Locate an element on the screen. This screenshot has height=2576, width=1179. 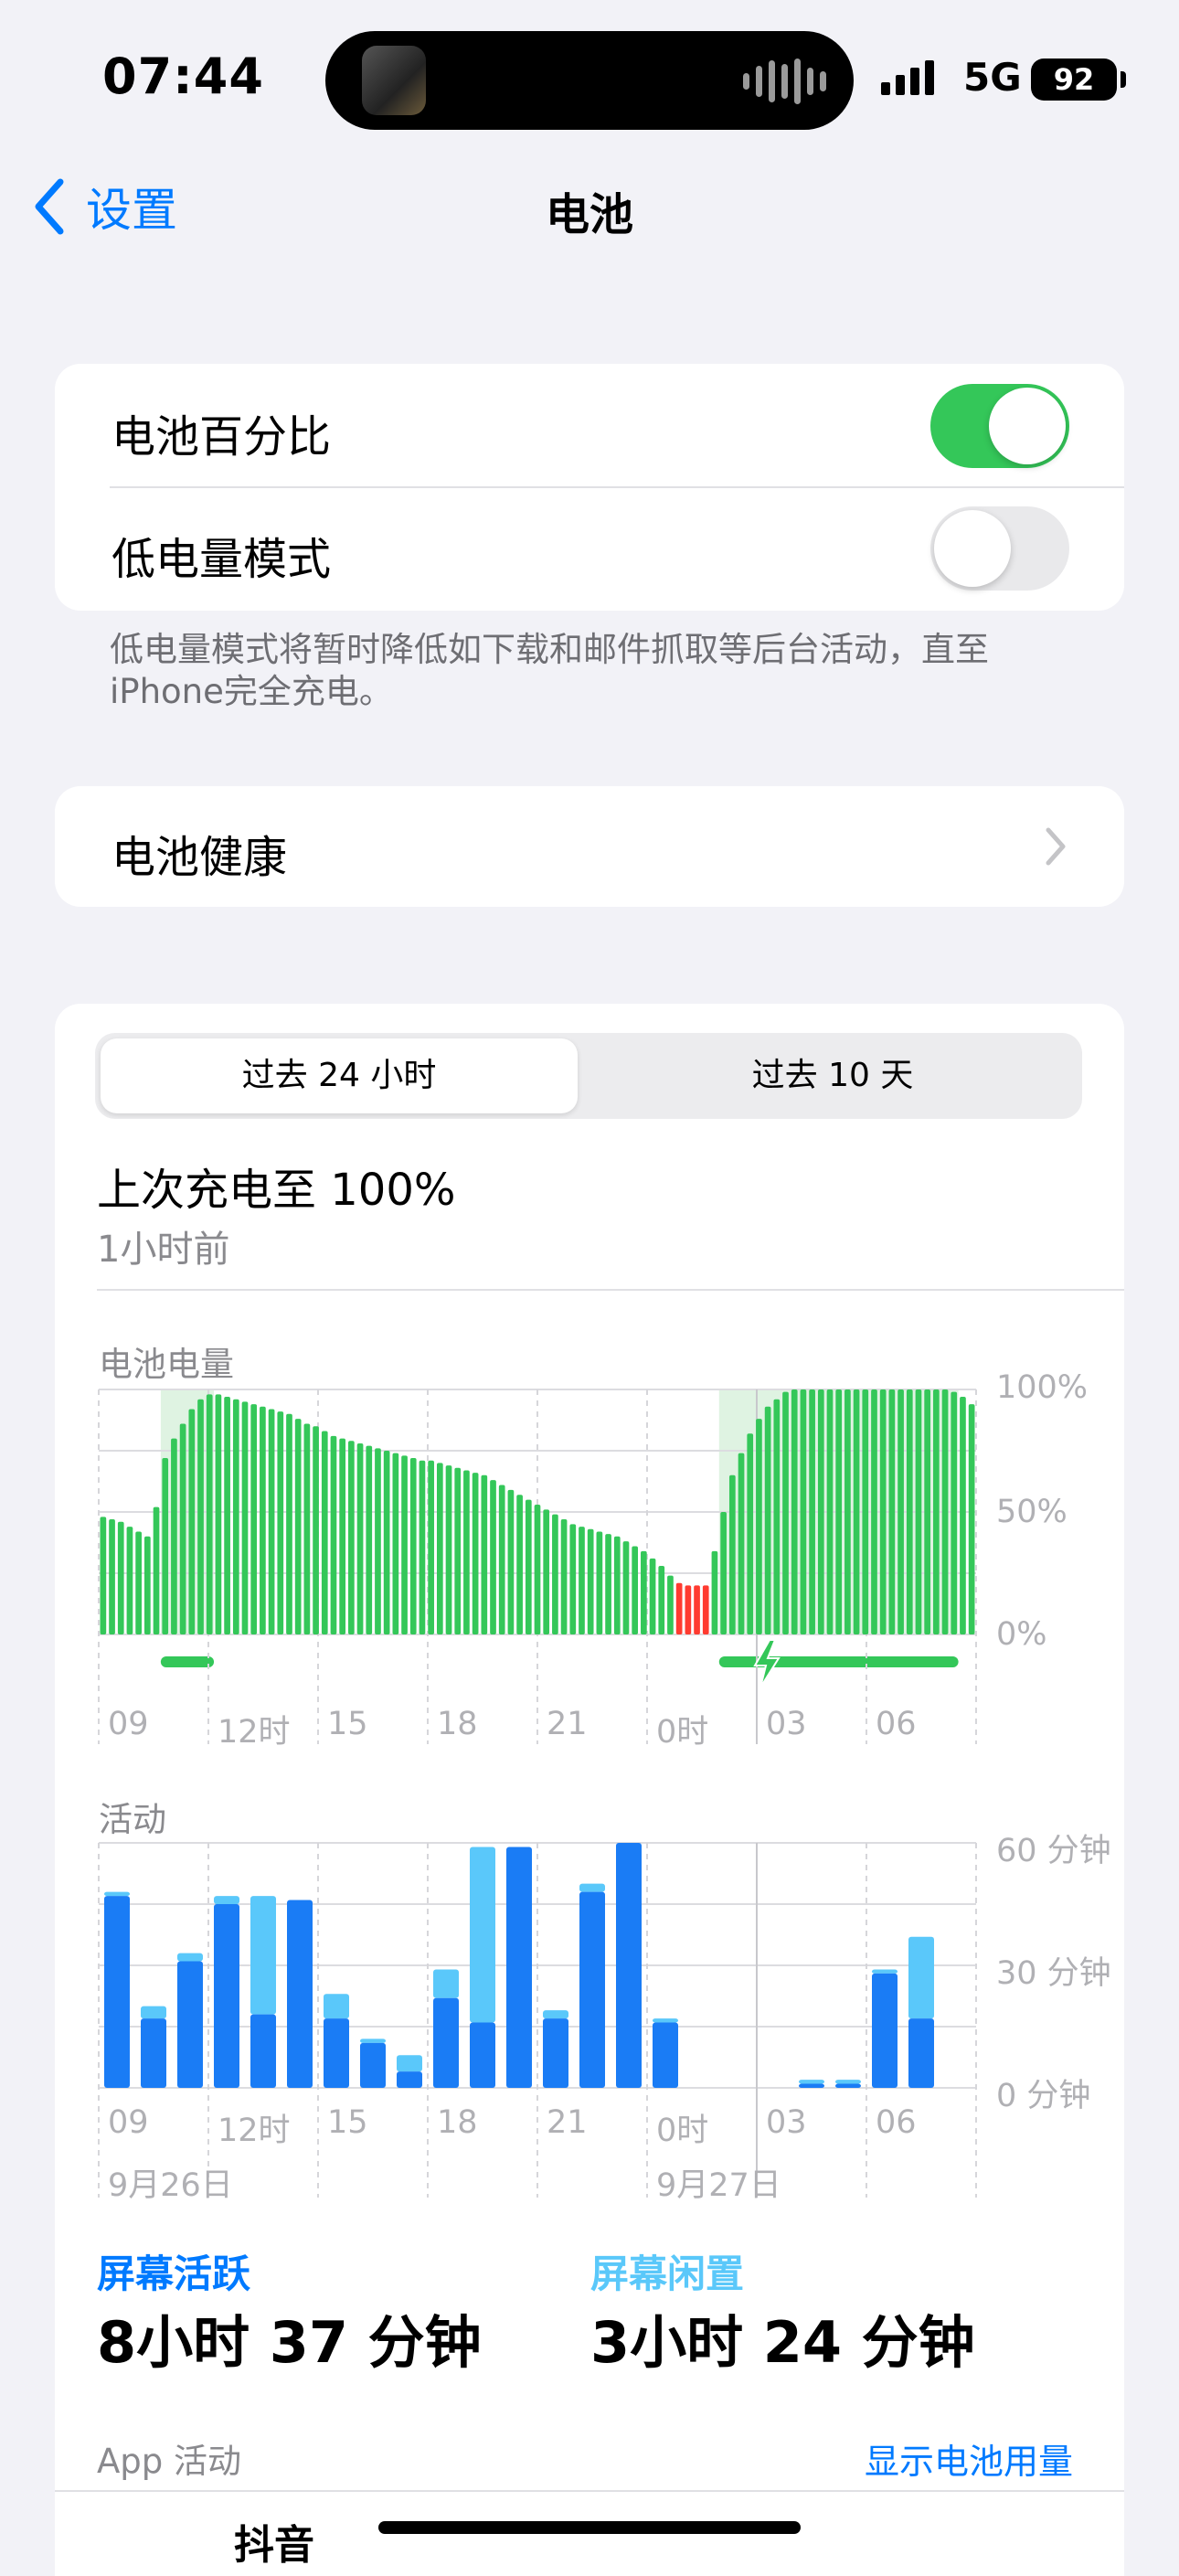
x-tick-label: 18 is located at coordinates (457, 2122).